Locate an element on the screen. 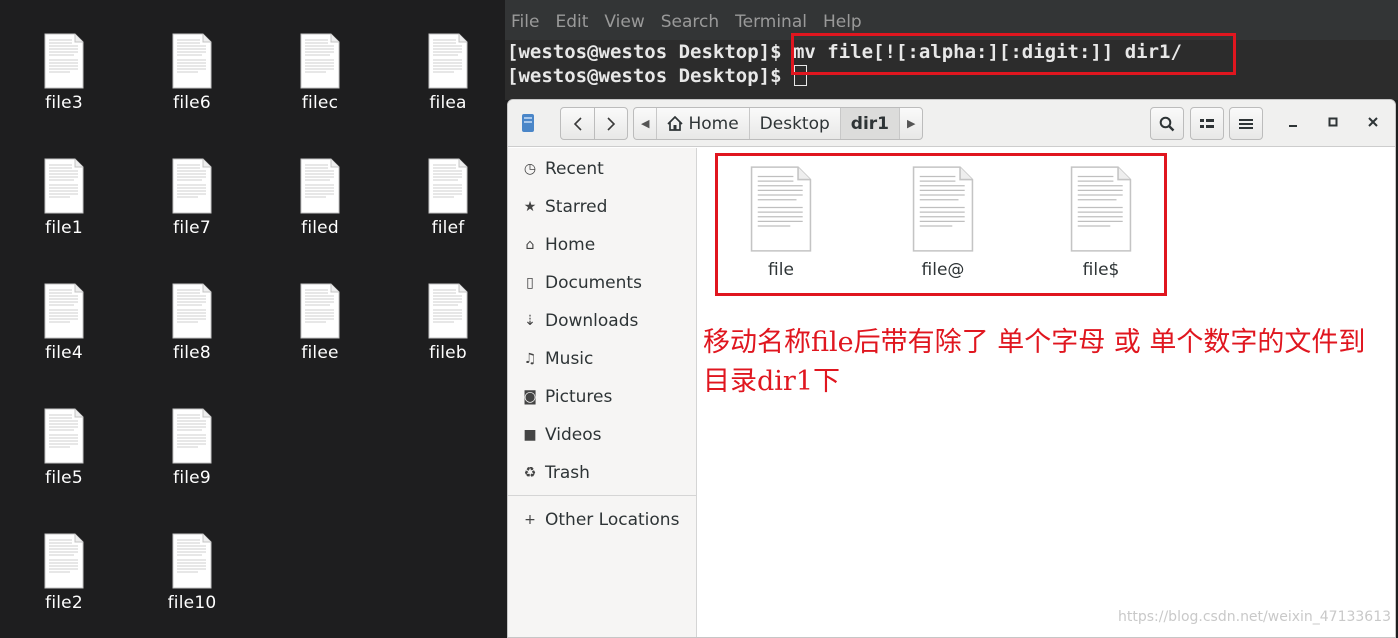  sidebar-item-pictures: ◙ Pictures is located at coordinates (602, 397).